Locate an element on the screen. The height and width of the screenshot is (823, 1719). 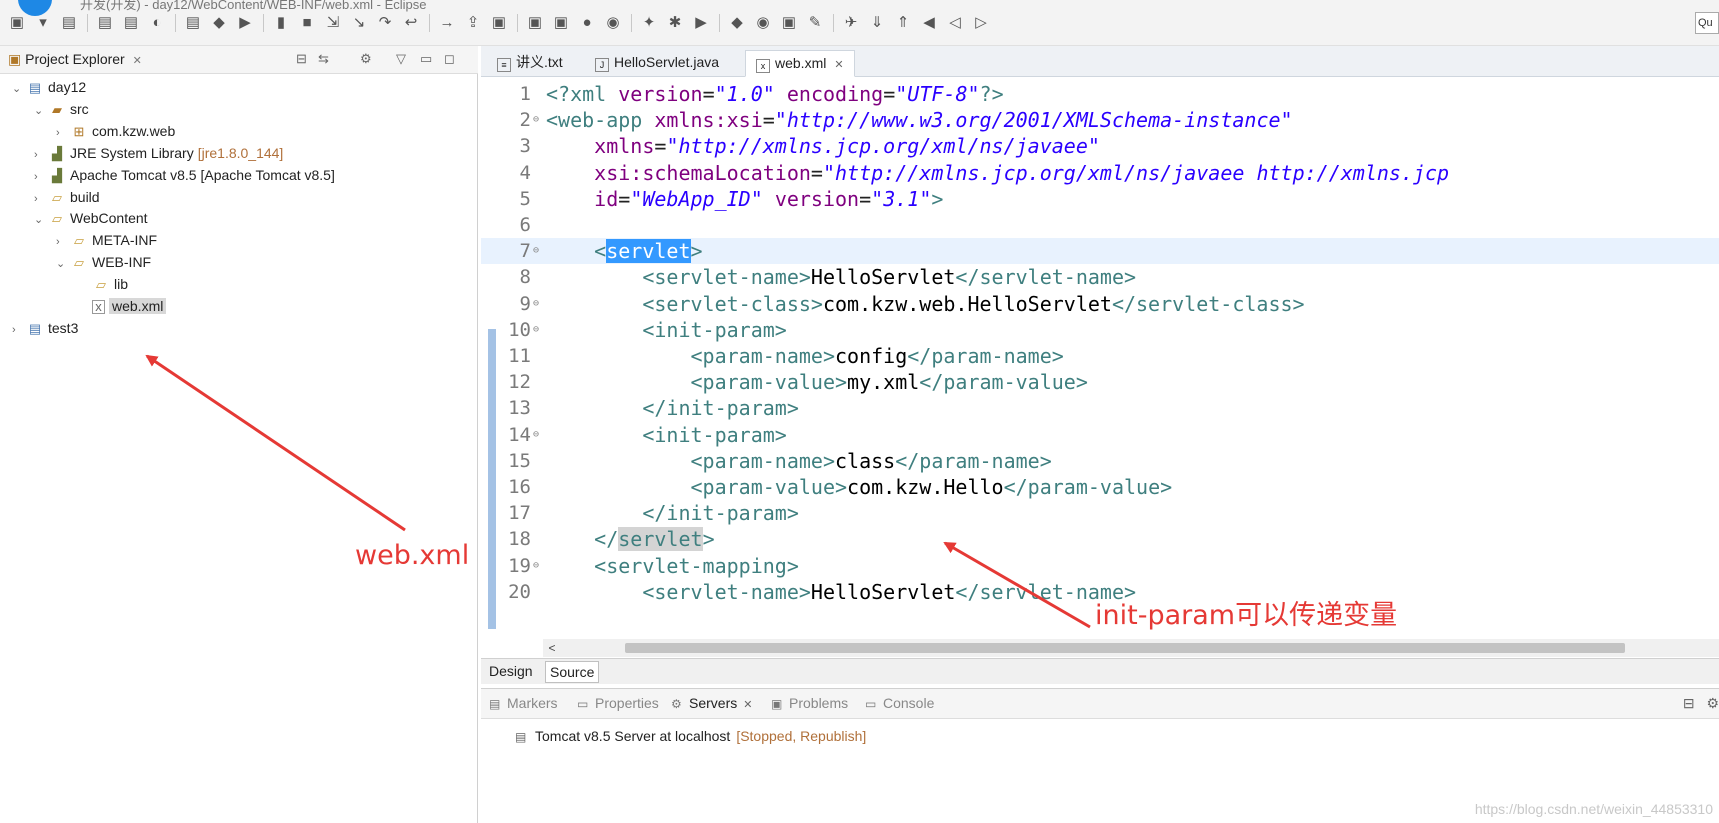
code-line: 17 </init-param> is located at coordinates (1100, 513).